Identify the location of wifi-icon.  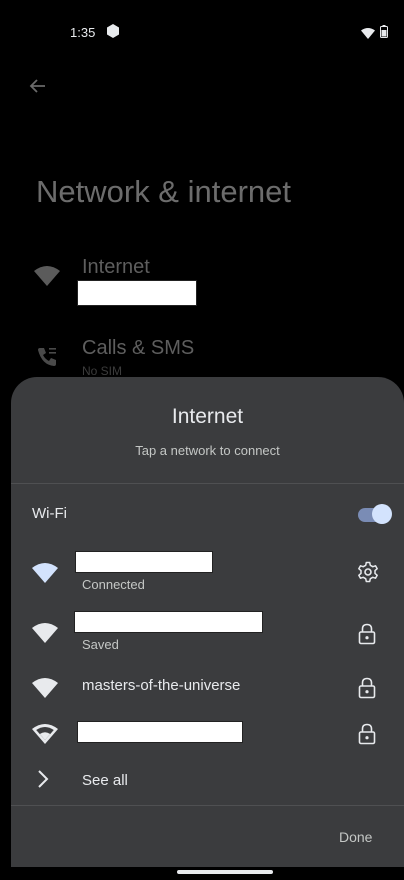
(47, 278).